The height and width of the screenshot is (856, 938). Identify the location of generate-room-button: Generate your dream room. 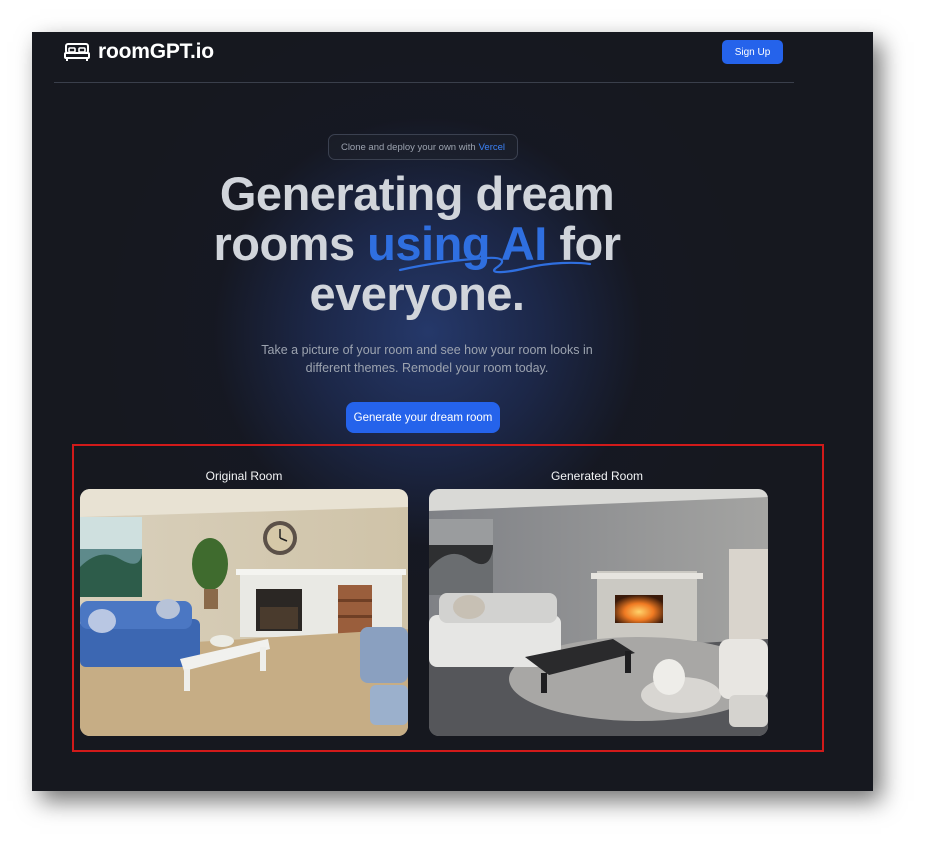
(423, 417).